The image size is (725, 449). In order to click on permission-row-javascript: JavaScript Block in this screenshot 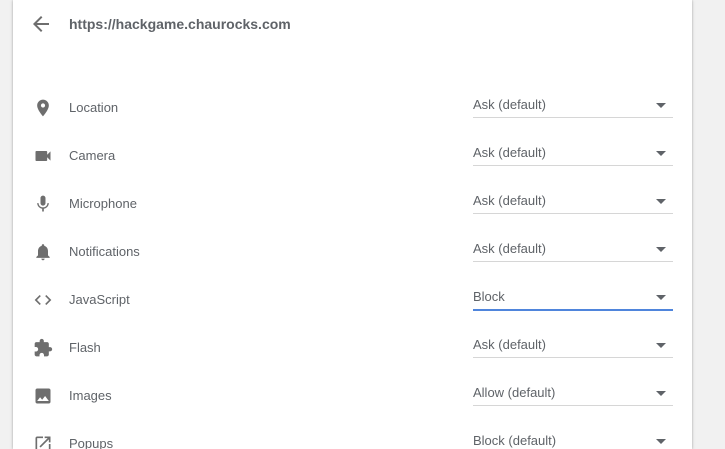, I will do `click(352, 302)`.